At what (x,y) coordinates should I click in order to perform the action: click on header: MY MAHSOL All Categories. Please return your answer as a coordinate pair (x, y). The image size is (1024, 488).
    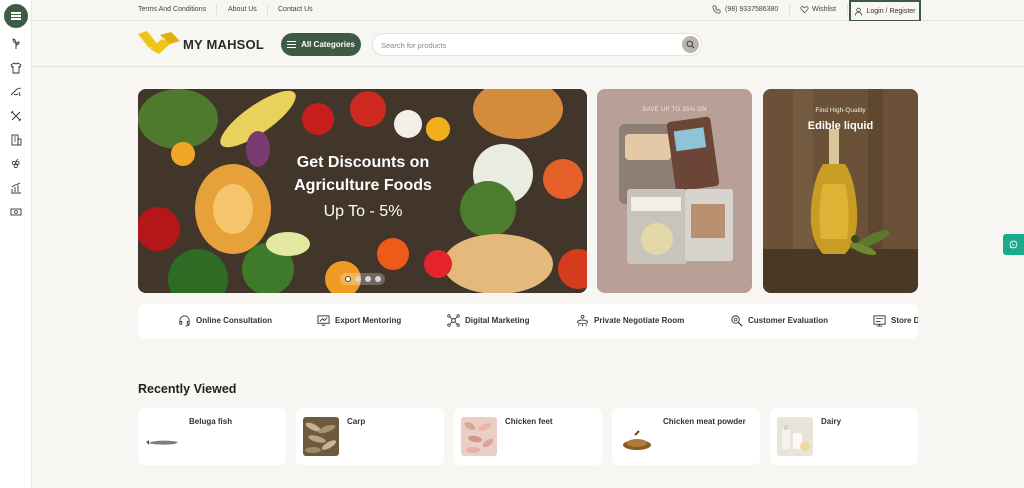
    Looking at the image, I should click on (528, 44).